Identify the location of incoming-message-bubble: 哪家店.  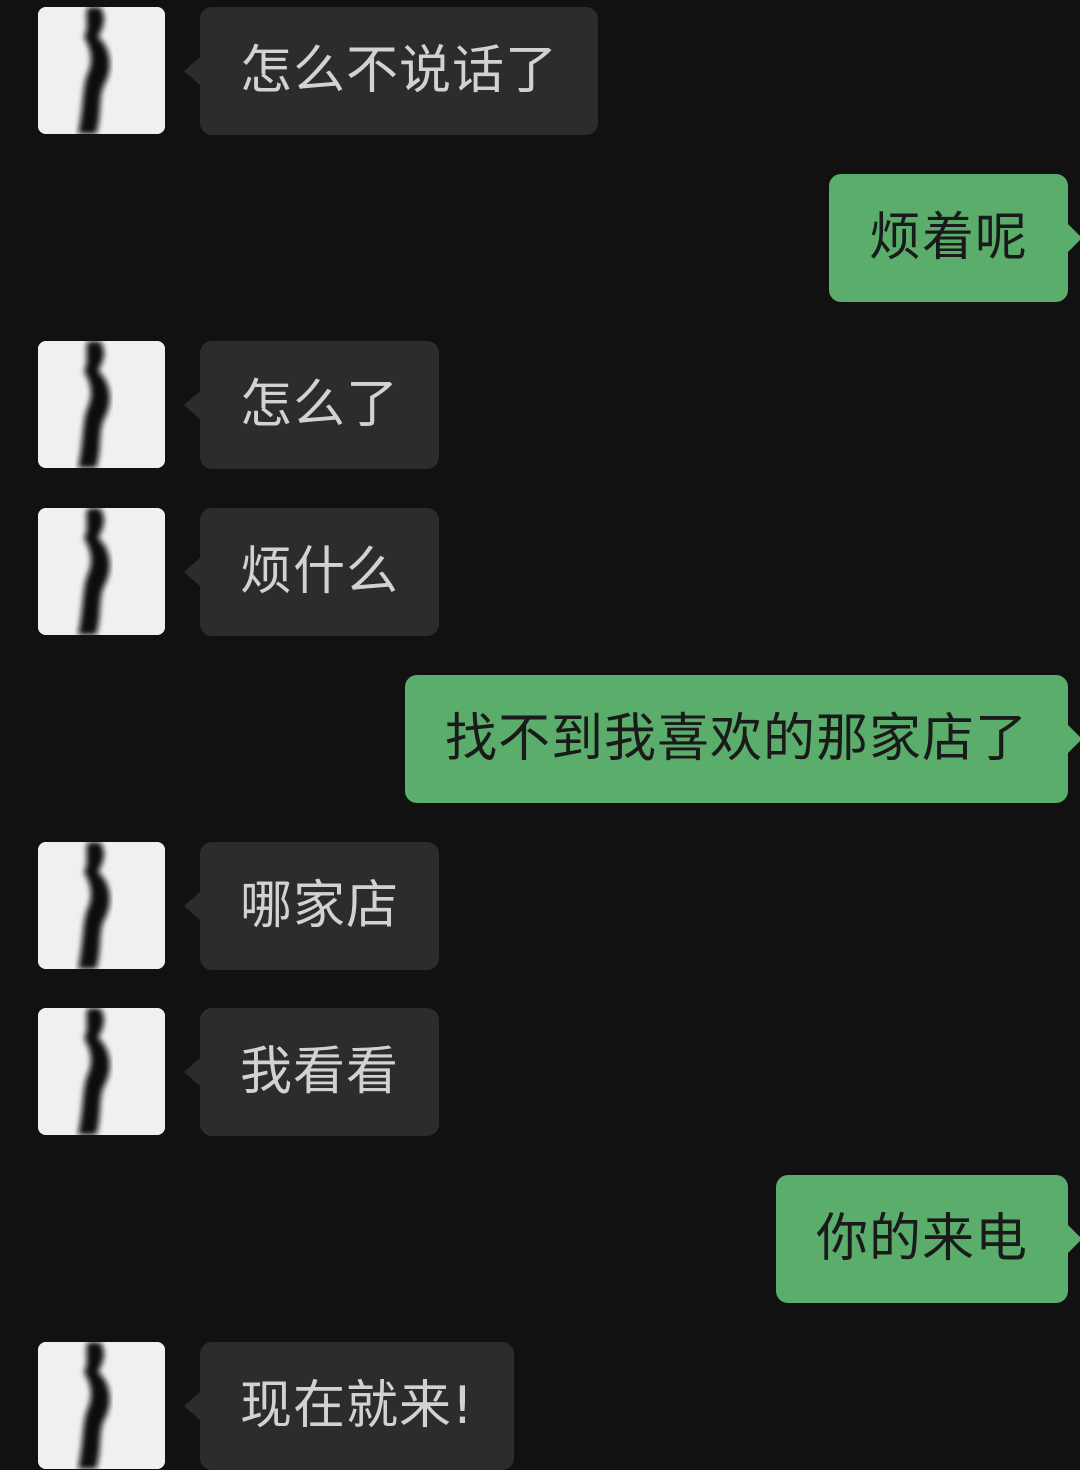
(311, 906).